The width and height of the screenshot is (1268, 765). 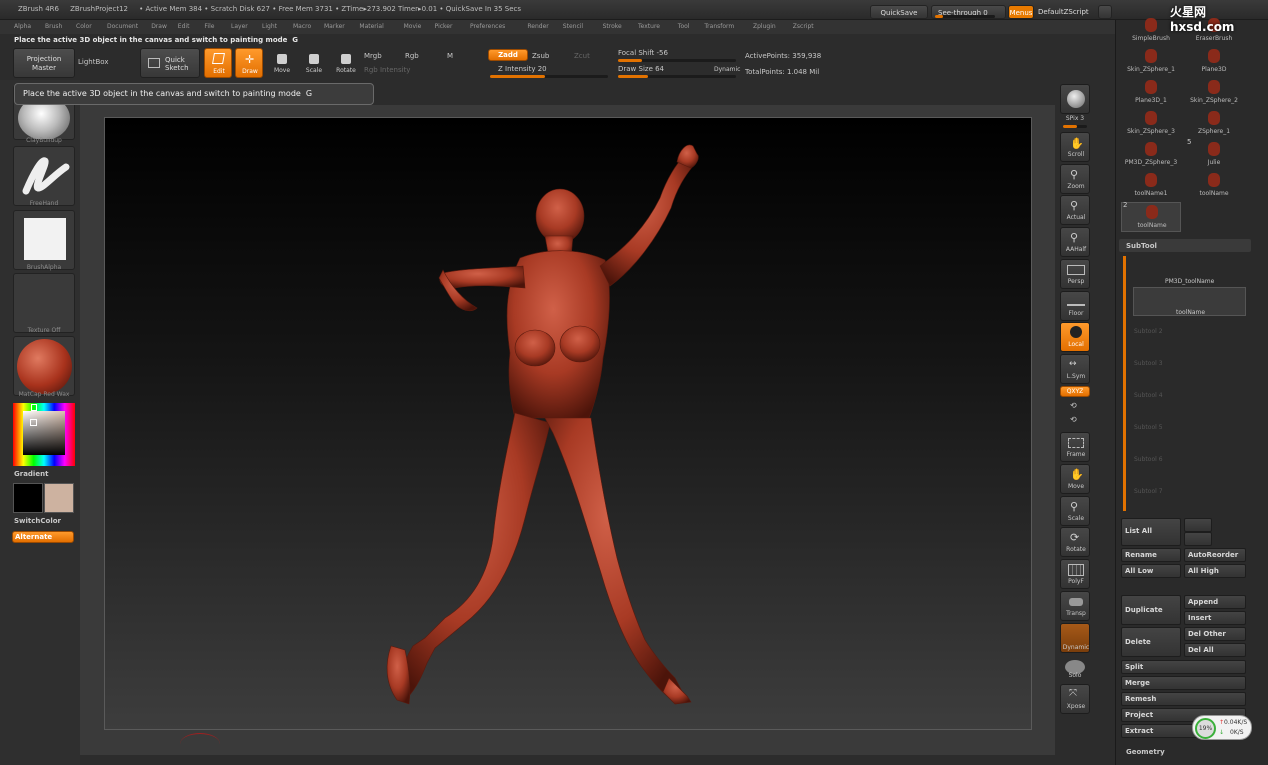 What do you see at coordinates (53, 26) in the screenshot?
I see `menu-brush: Brush` at bounding box center [53, 26].